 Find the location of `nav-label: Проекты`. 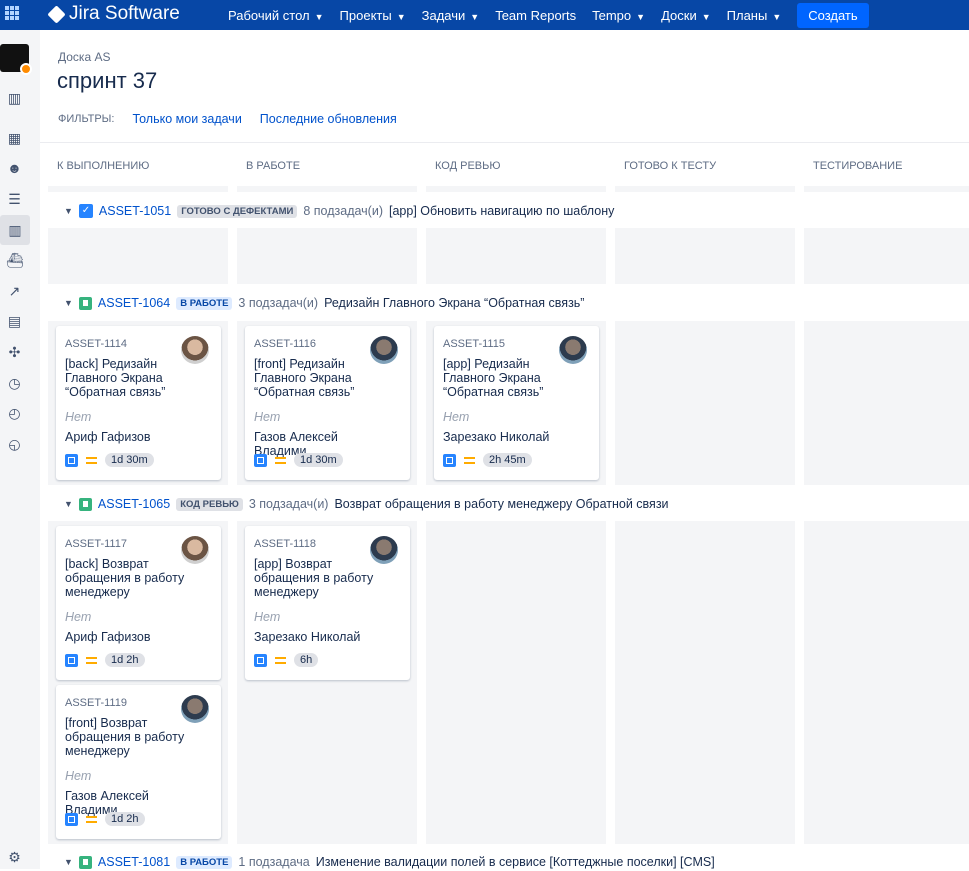

nav-label: Проекты is located at coordinates (365, 15).